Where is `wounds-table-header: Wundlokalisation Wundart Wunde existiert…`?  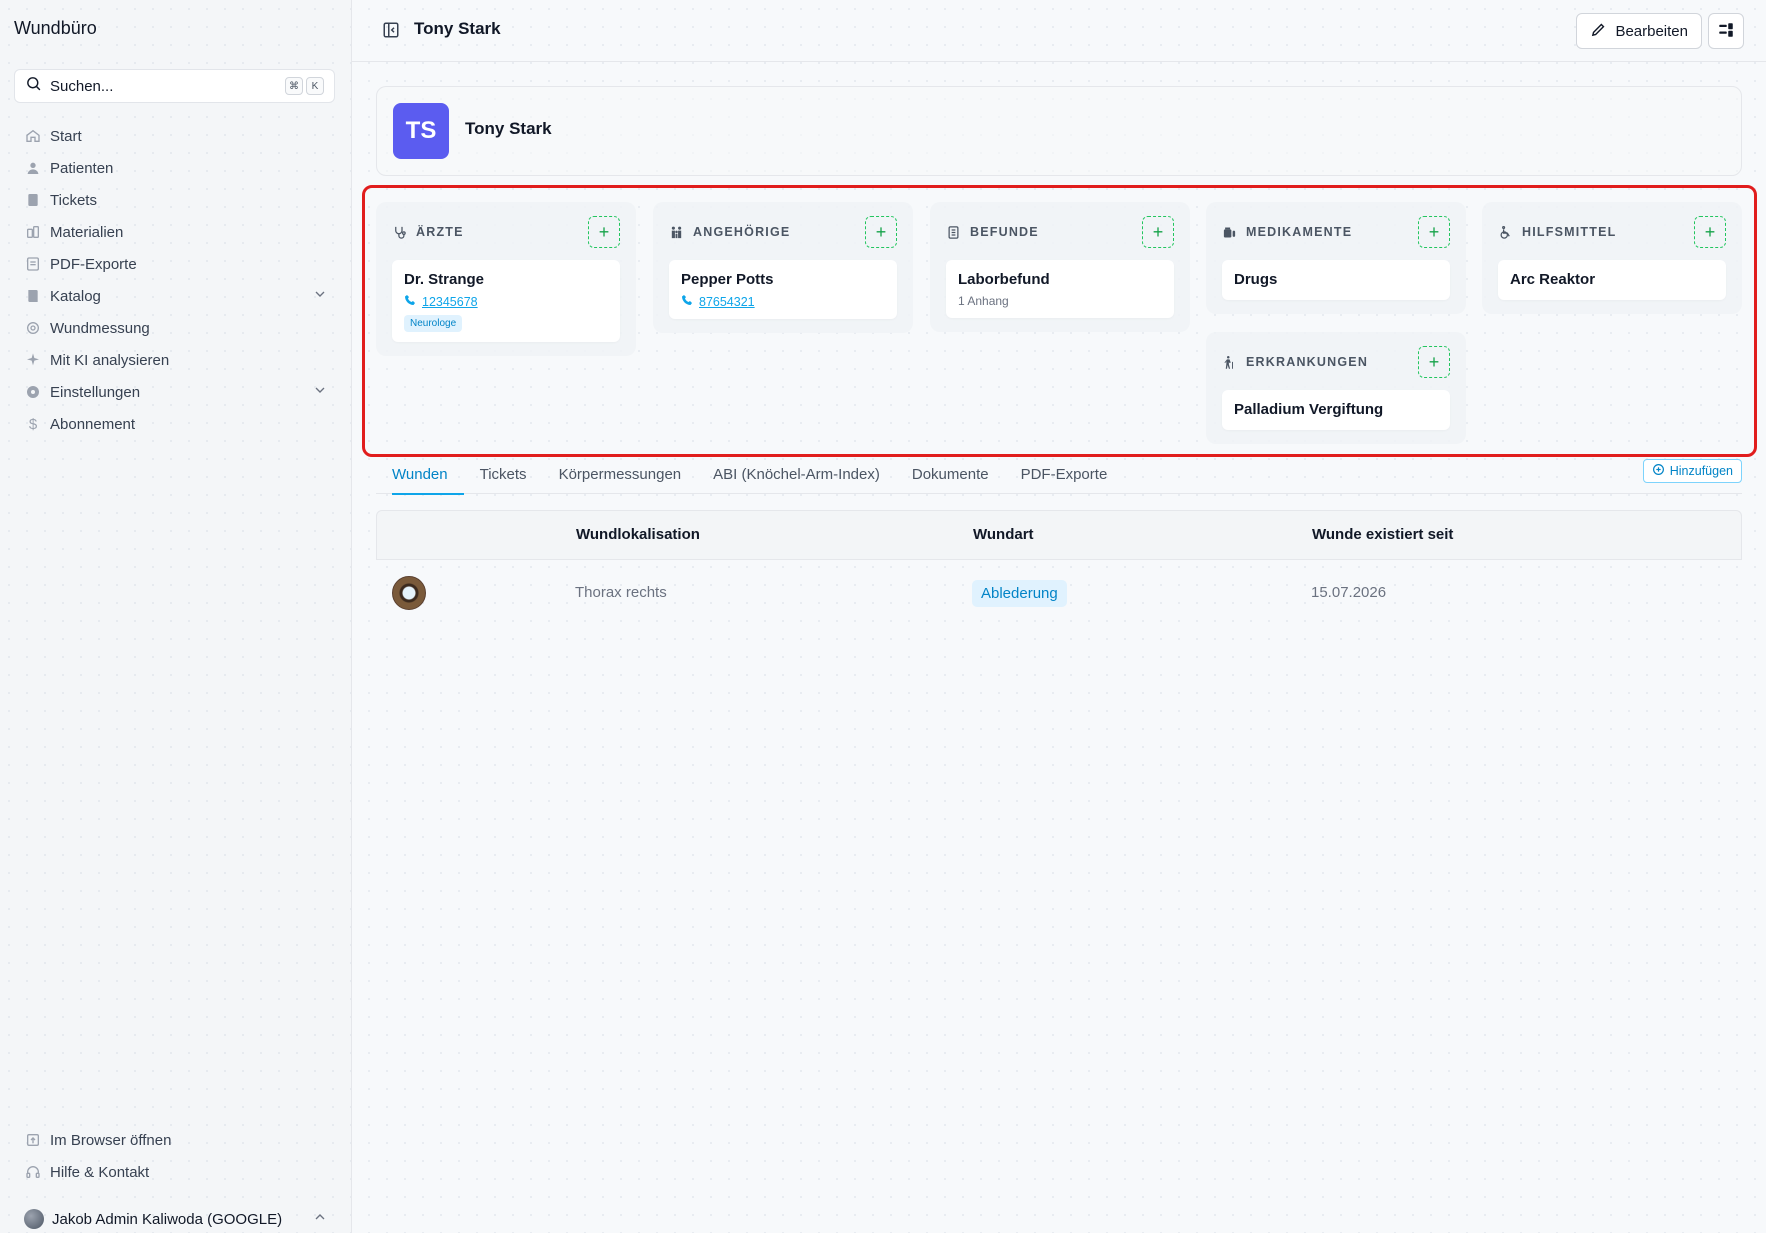 wounds-table-header: Wundlokalisation Wundart Wunde existiert… is located at coordinates (1059, 535).